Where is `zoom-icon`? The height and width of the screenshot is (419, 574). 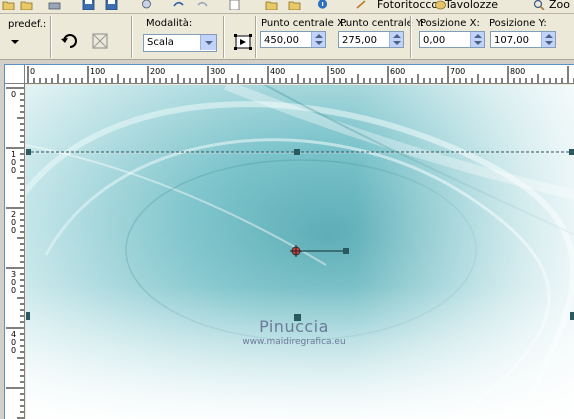
zoom-icon is located at coordinates (539, 5).